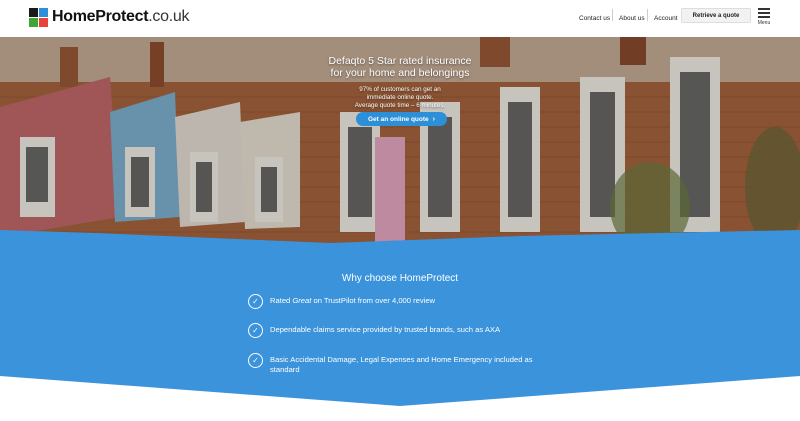 Image resolution: width=800 pixels, height=421 pixels. Describe the element at coordinates (764, 23) in the screenshot. I see `menu-label: Menu` at that location.